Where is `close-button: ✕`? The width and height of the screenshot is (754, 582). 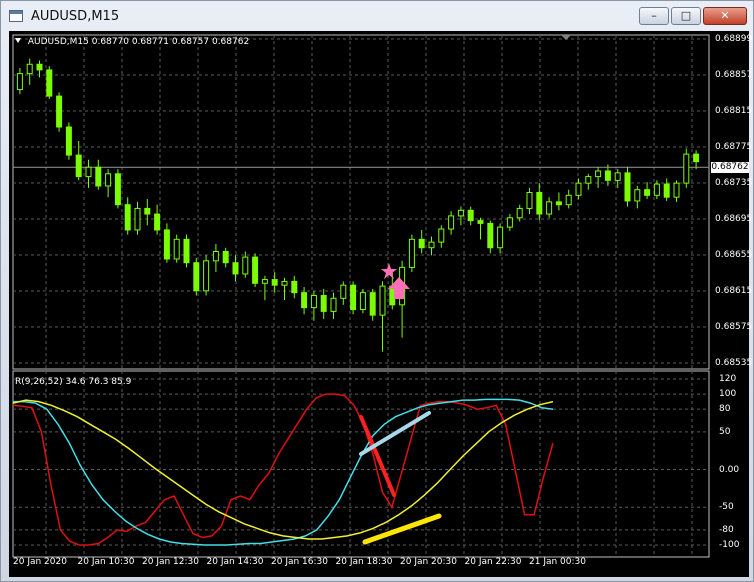
close-button: ✕ is located at coordinates (725, 16).